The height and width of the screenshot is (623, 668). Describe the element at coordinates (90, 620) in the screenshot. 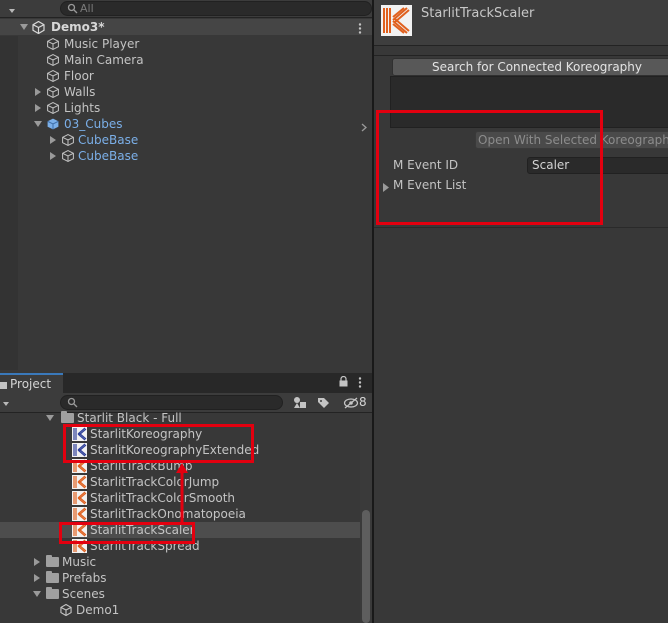

I see `scene-item-partial` at that location.